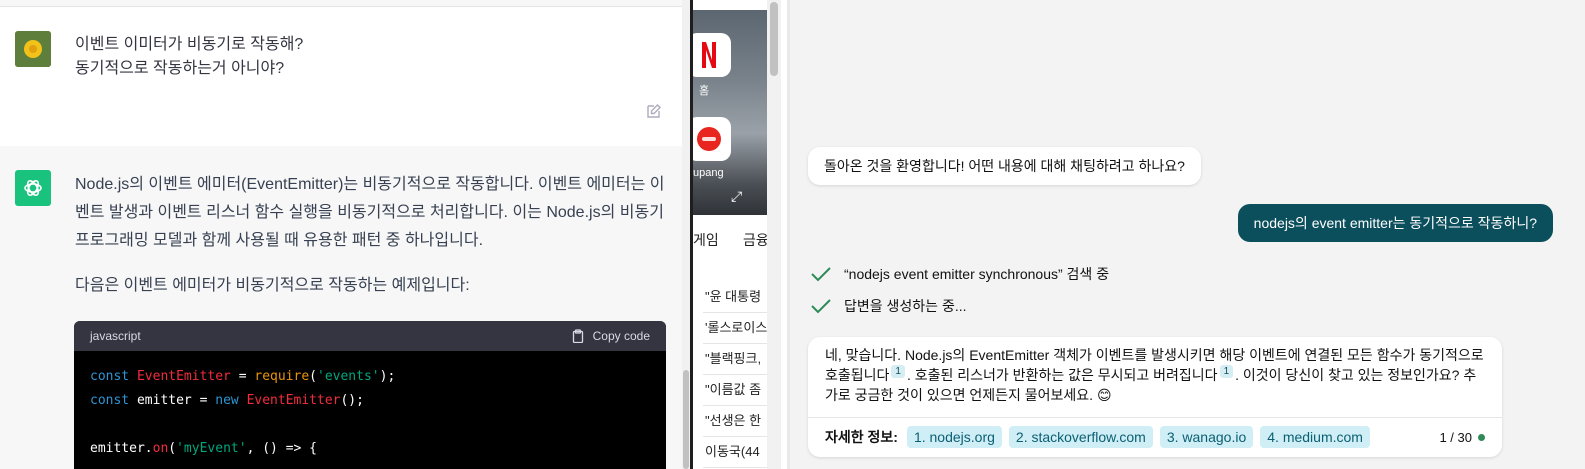 Image resolution: width=1585 pixels, height=469 pixels. What do you see at coordinates (1004, 166) in the screenshot?
I see `bot-welcome-message: 돌아온 것을 환영합니다! 어떤 내용에 대해 채팅하려고 하나요?` at bounding box center [1004, 166].